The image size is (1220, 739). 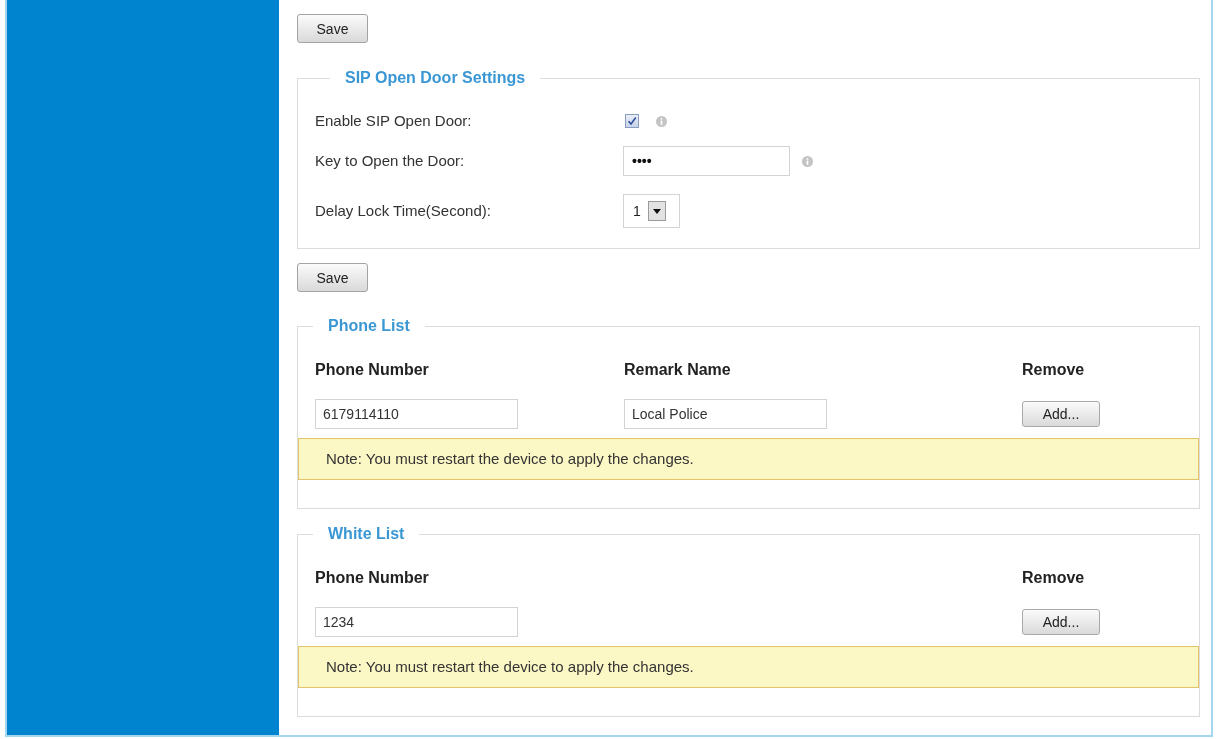 What do you see at coordinates (706, 161) in the screenshot?
I see `password-field: ••••` at bounding box center [706, 161].